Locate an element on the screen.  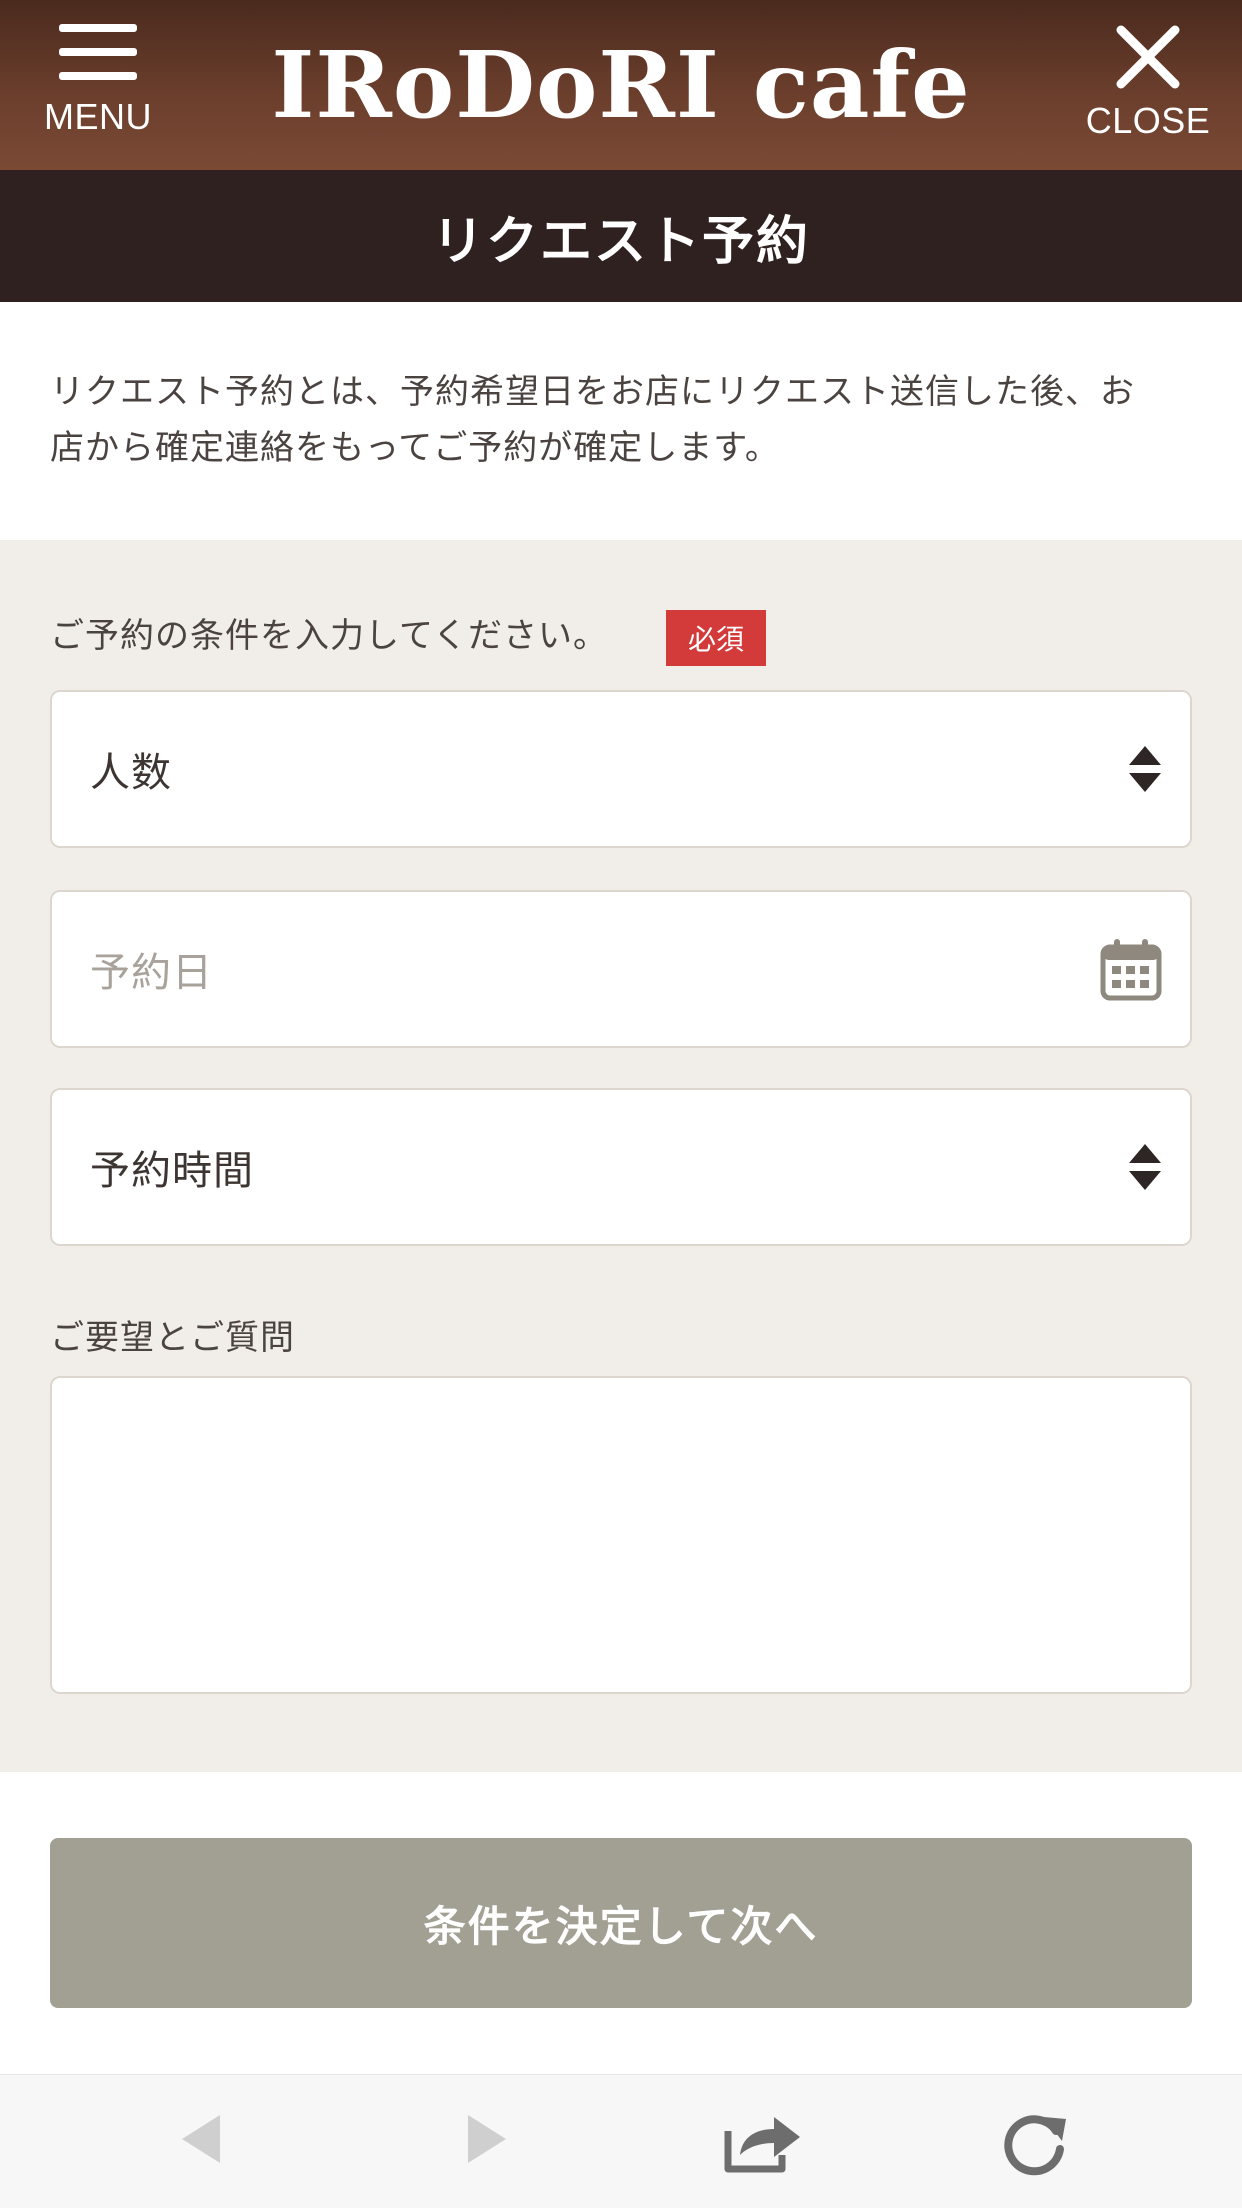
app-header: MENU IRoDoRI cafe CLOSE is located at coordinates (621, 85).